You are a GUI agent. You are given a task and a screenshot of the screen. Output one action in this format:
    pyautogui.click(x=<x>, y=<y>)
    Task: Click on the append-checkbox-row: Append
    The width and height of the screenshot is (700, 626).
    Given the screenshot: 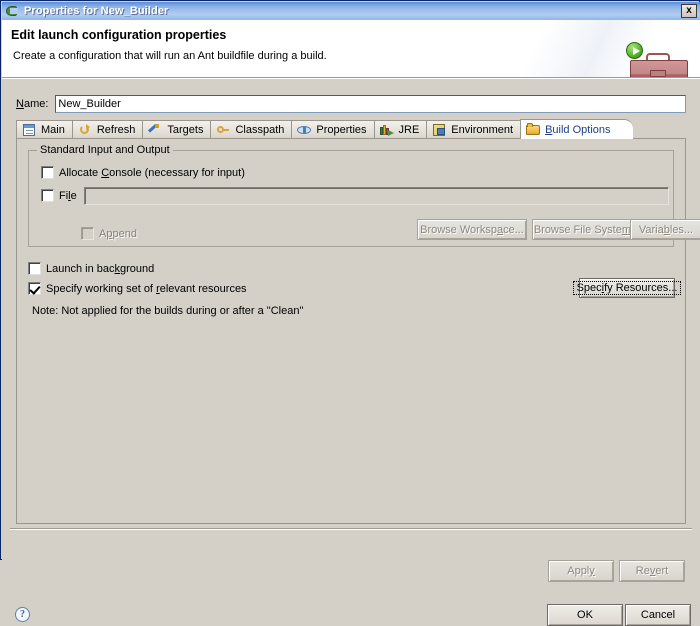 What is the action you would take?
    pyautogui.click(x=109, y=233)
    